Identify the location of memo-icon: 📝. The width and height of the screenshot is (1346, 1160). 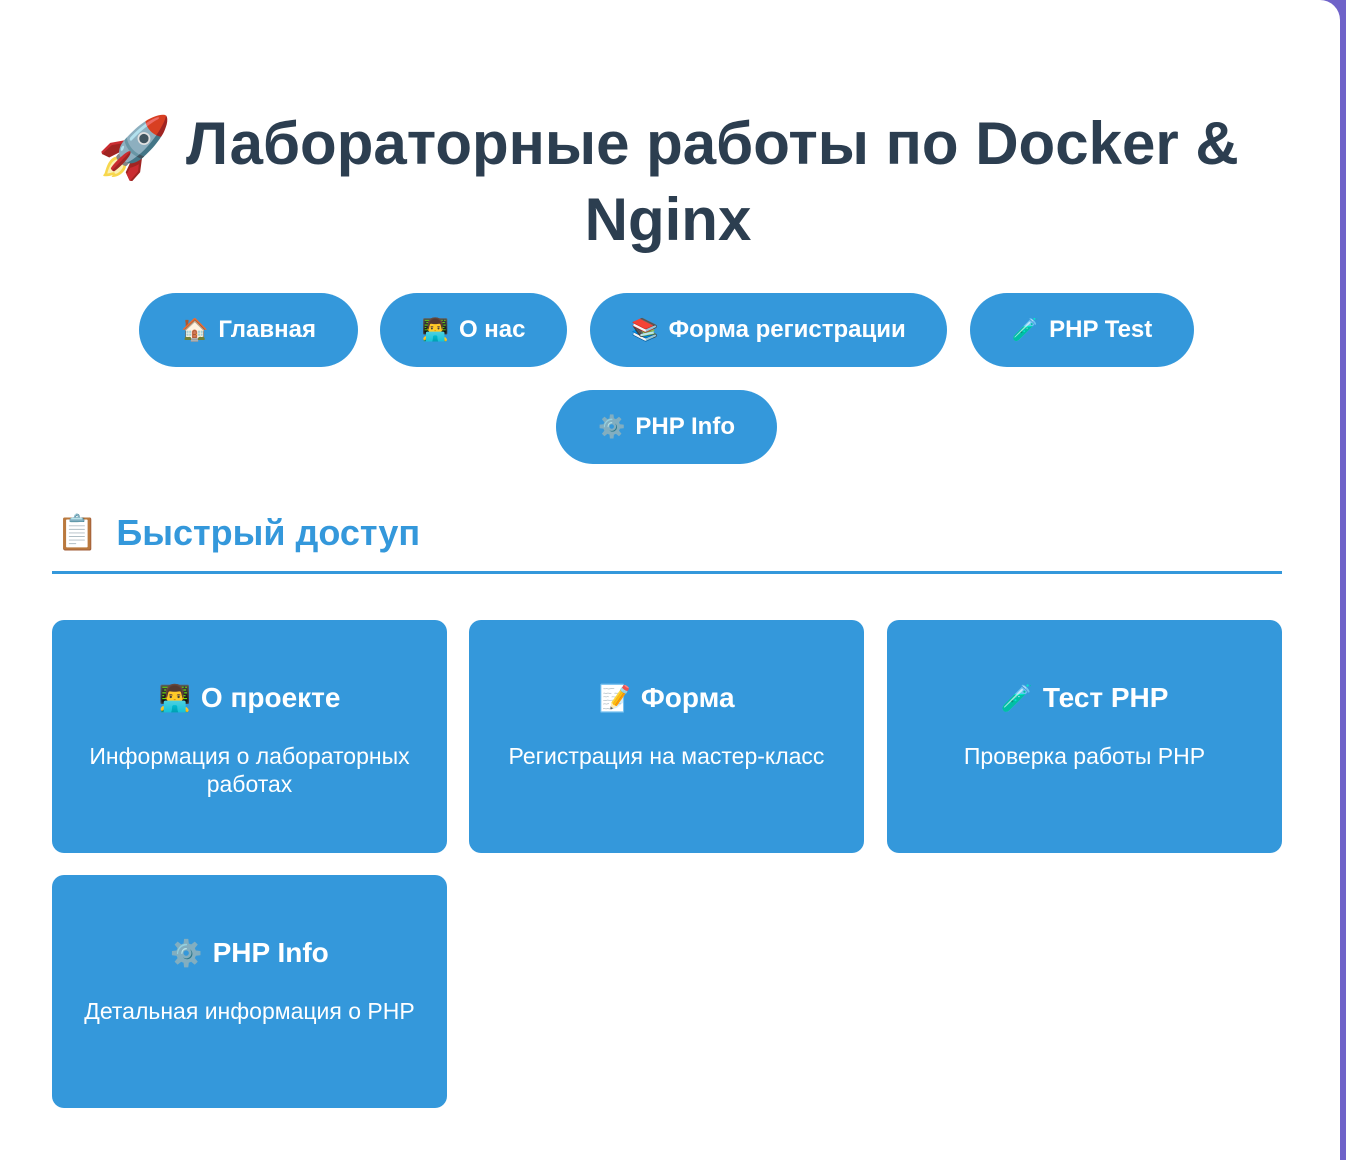
(614, 698).